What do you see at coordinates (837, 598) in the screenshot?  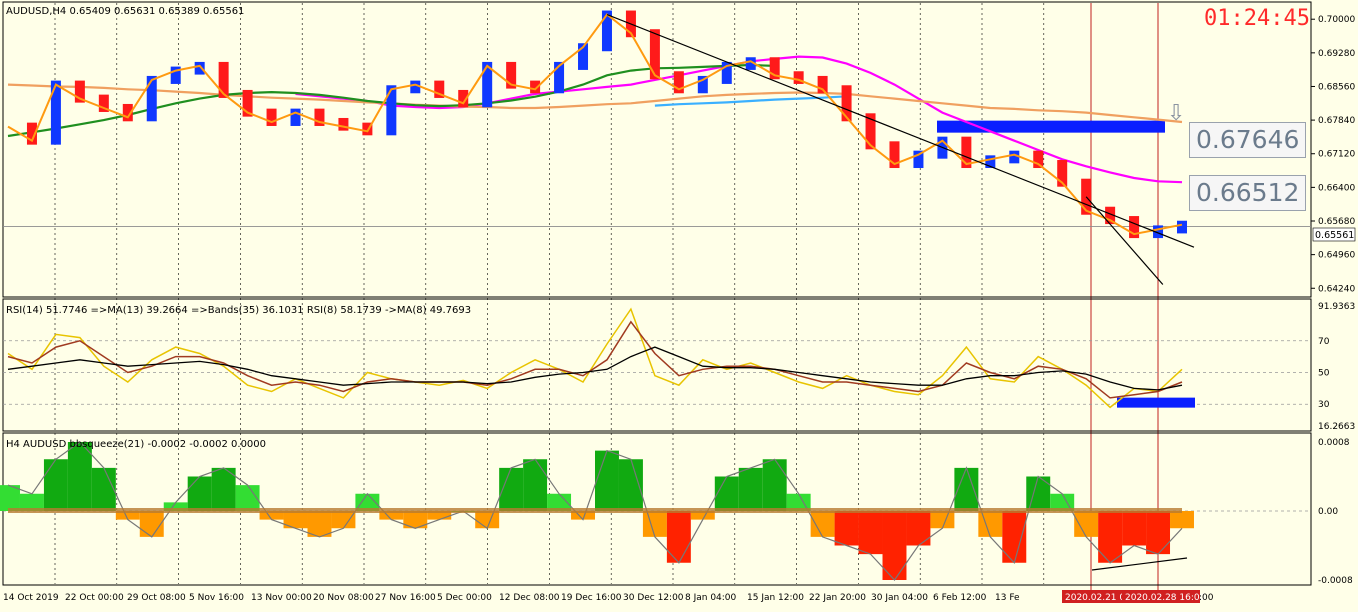 I see `time-label: 22 Jan 20:00` at bounding box center [837, 598].